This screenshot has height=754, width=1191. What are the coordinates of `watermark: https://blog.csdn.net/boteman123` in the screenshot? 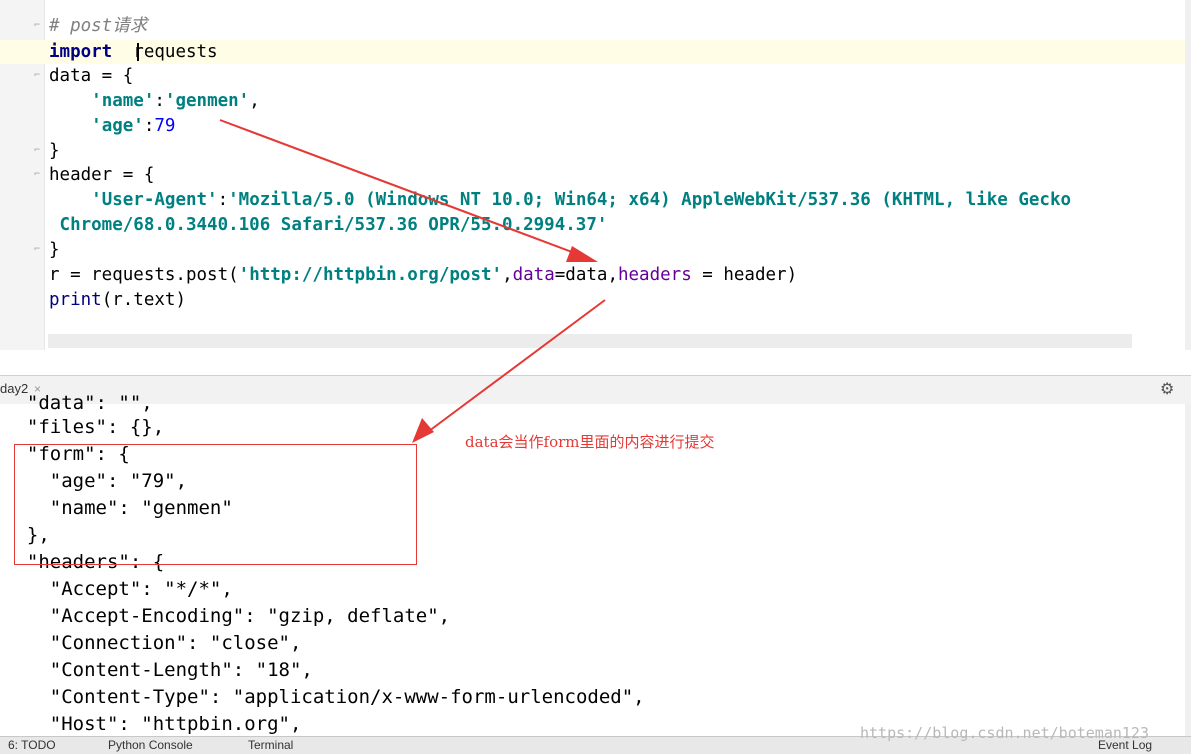 It's located at (1004, 733).